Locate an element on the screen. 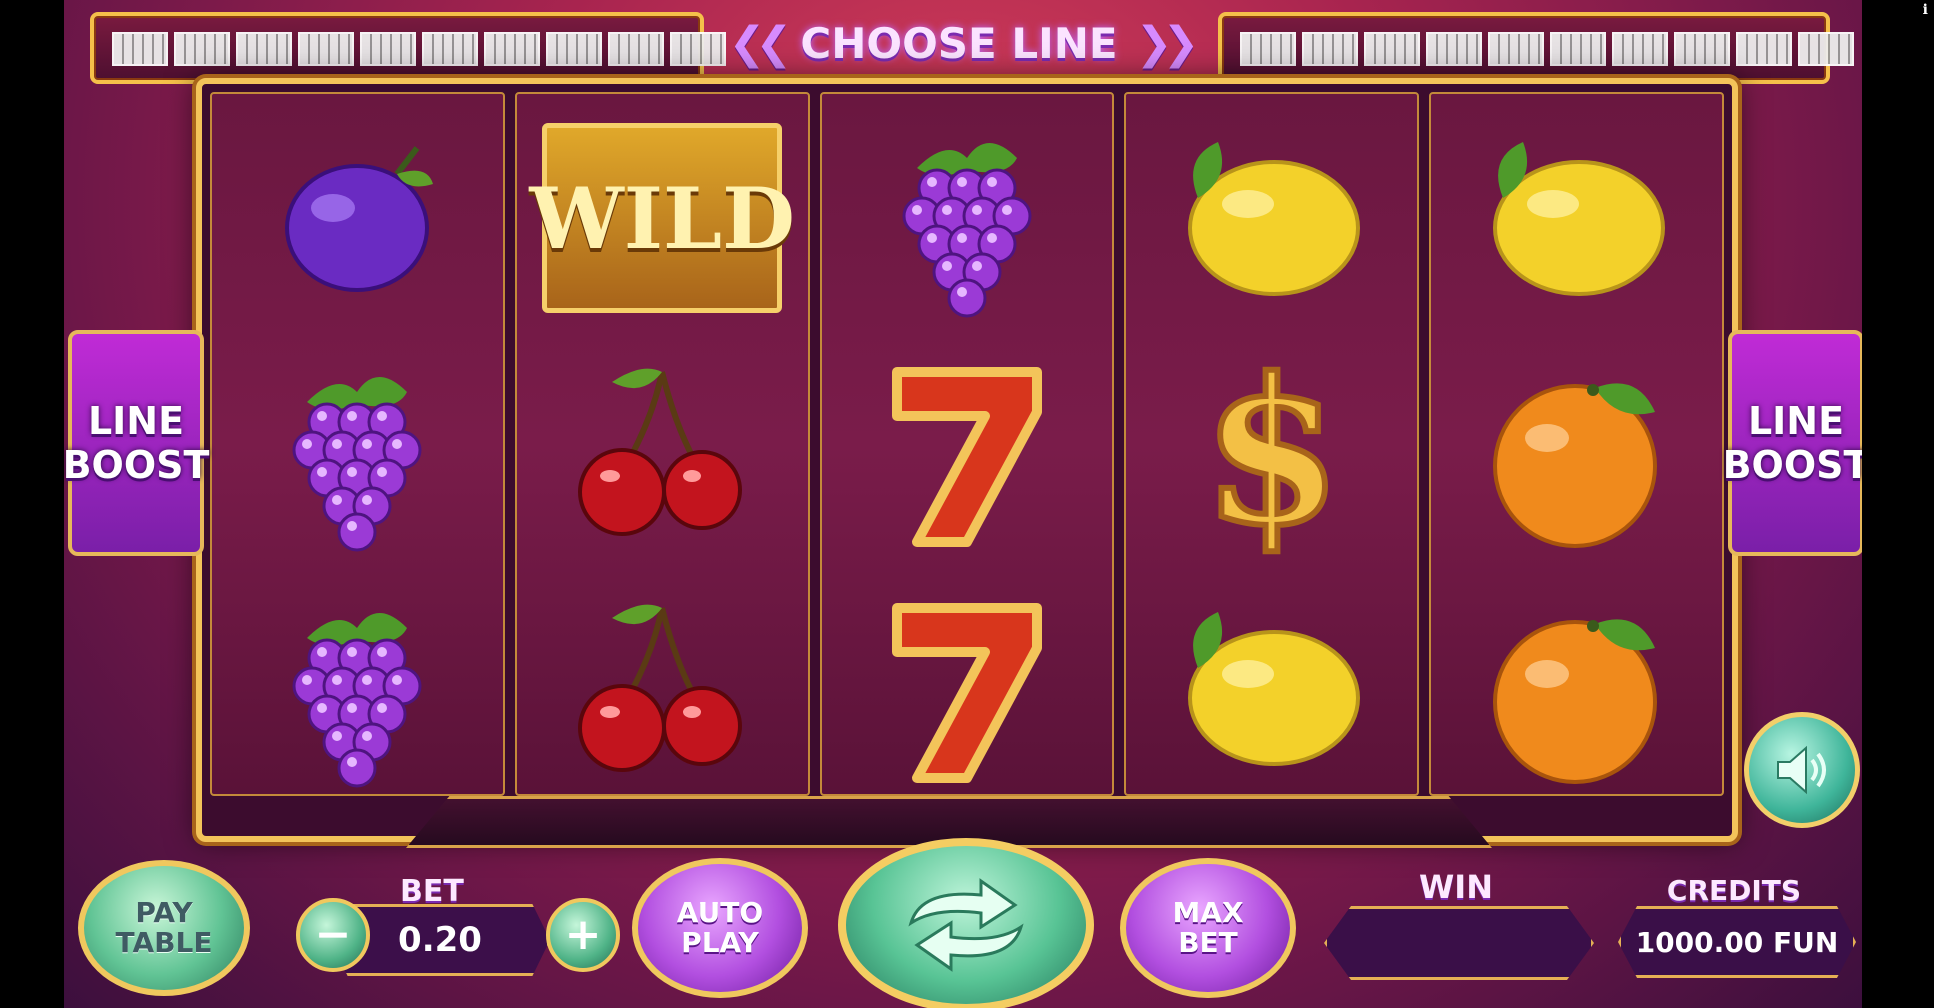 Image resolution: width=1934 pixels, height=1008 pixels. spin-arrows-icon is located at coordinates (966, 925).